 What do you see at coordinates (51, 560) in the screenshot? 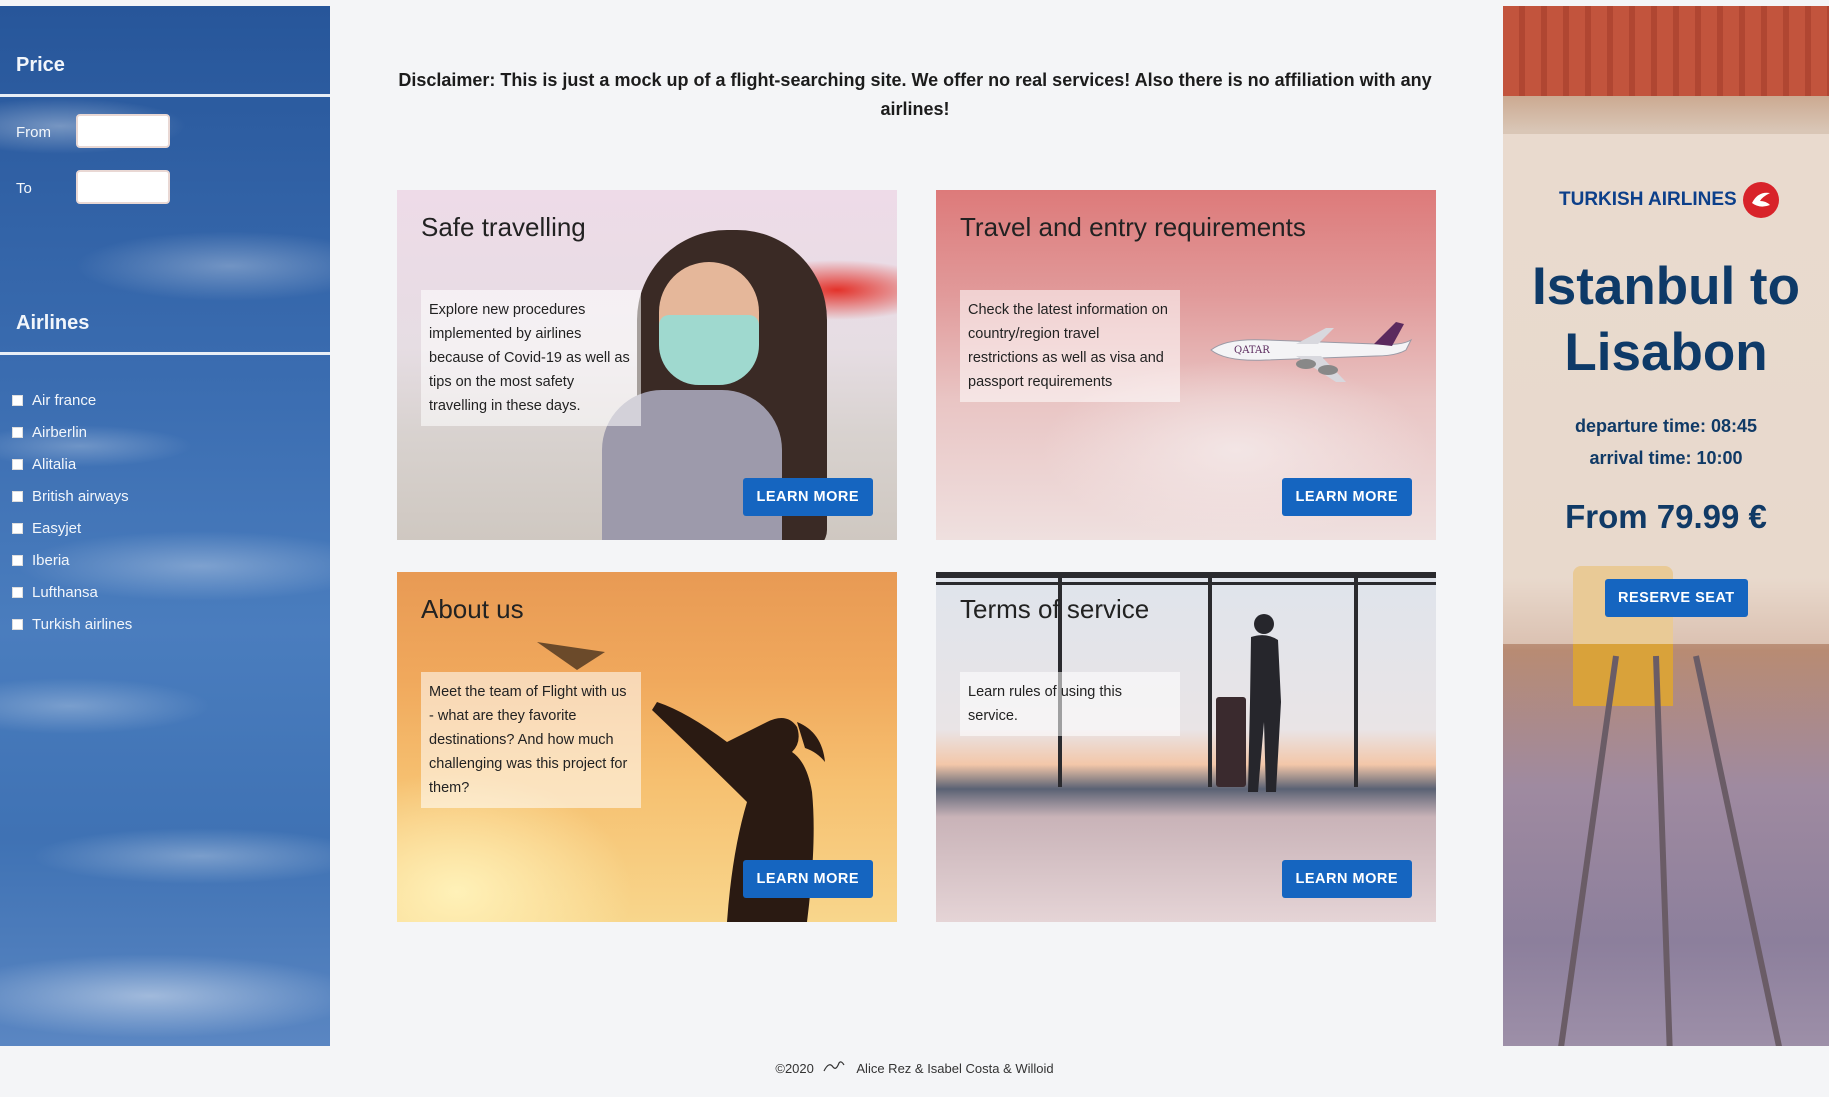
I see `airline-label: Iberia` at bounding box center [51, 560].